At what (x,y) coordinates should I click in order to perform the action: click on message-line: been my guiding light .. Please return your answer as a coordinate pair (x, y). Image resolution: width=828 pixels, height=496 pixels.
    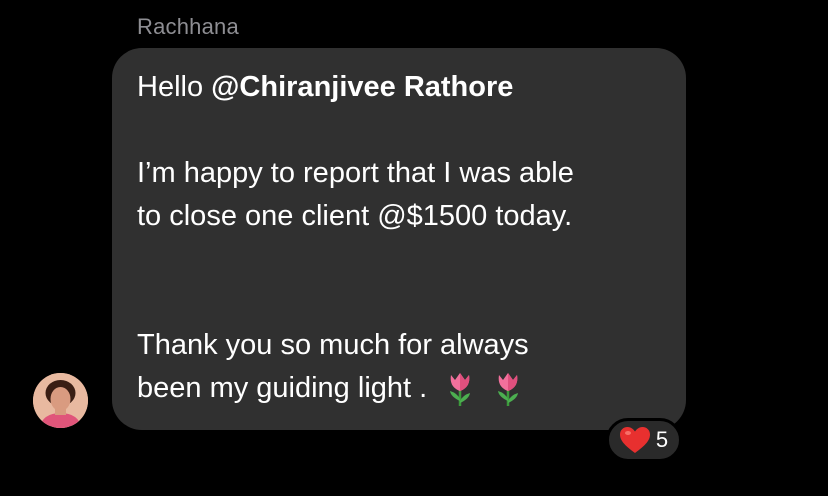
    Looking at the image, I should click on (401, 388).